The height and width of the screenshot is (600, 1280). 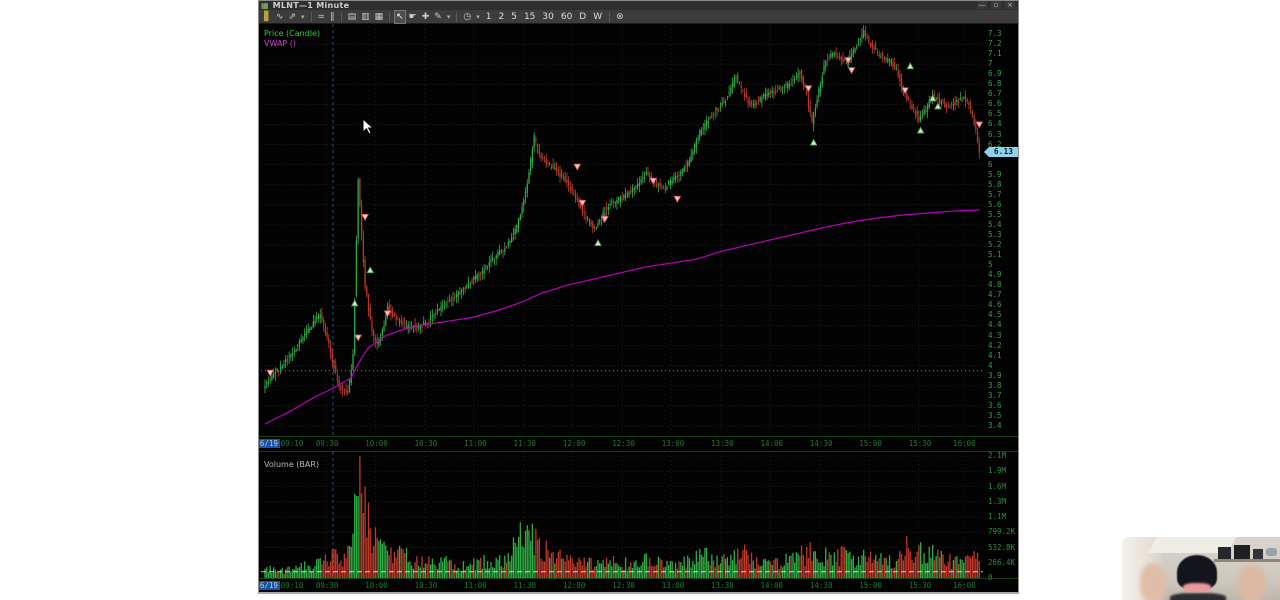 What do you see at coordinates (995, 134) in the screenshot?
I see `price-tick-label: 6.3` at bounding box center [995, 134].